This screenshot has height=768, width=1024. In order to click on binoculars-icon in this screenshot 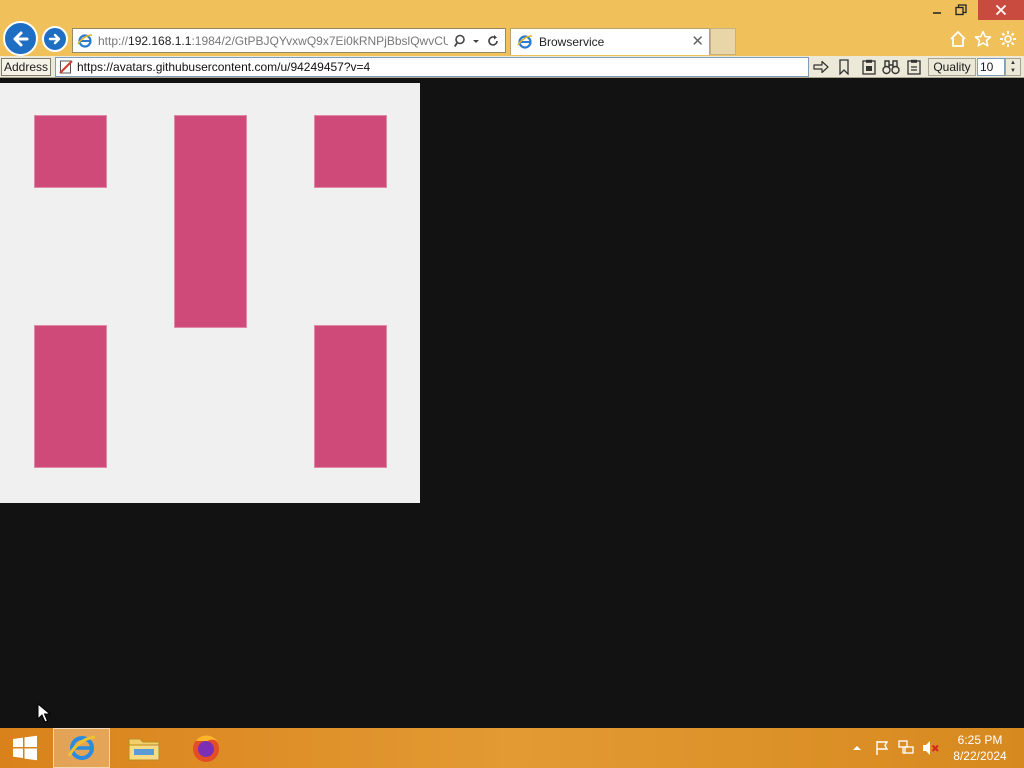, I will do `click(891, 67)`.